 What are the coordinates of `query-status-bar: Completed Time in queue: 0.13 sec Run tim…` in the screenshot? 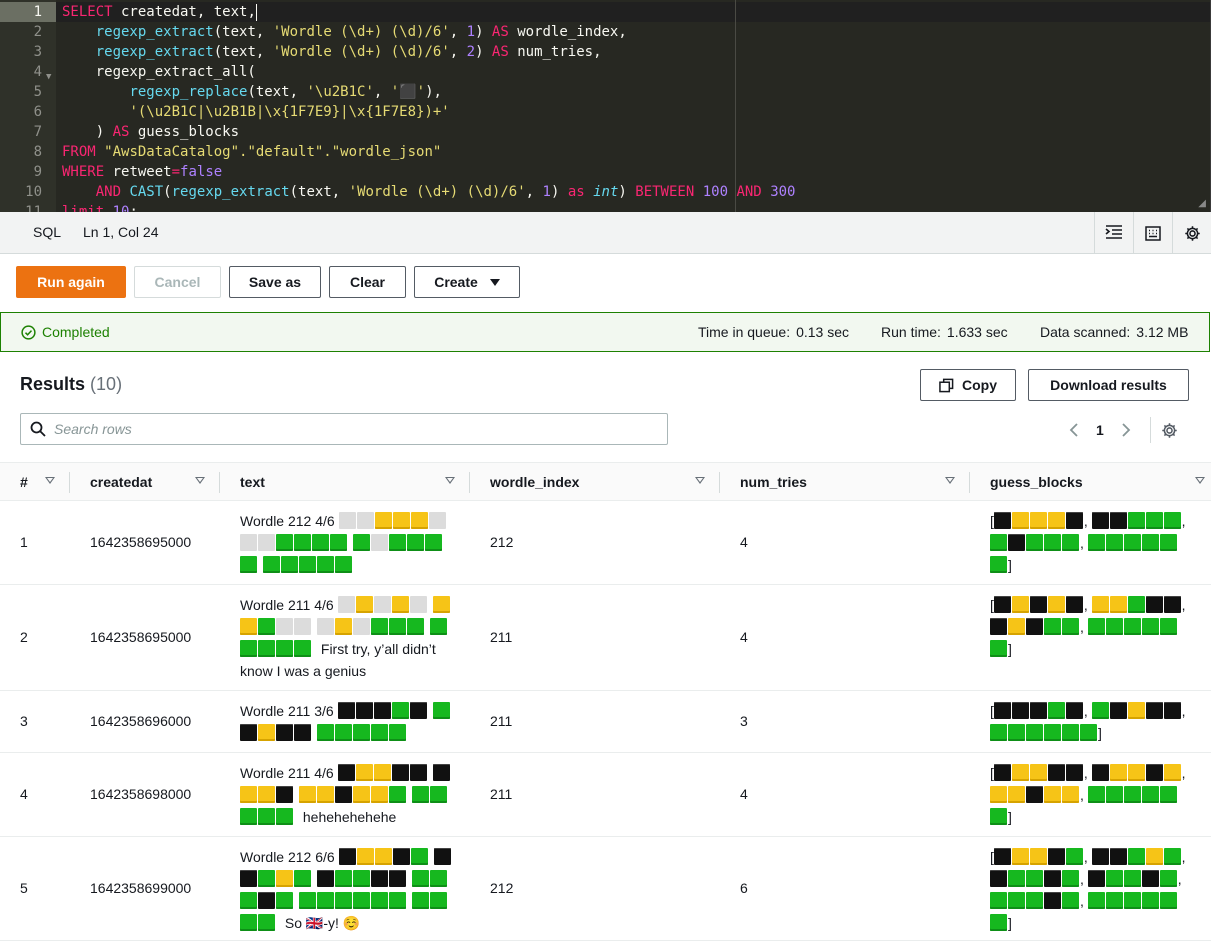 It's located at (605, 332).